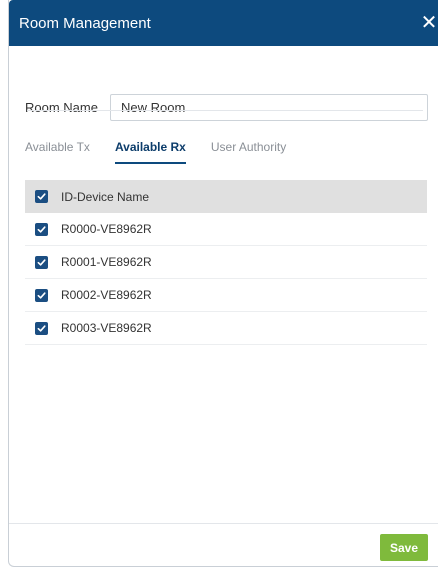 This screenshot has width=438, height=567. I want to click on dialog-title: Room Management, so click(85, 23).